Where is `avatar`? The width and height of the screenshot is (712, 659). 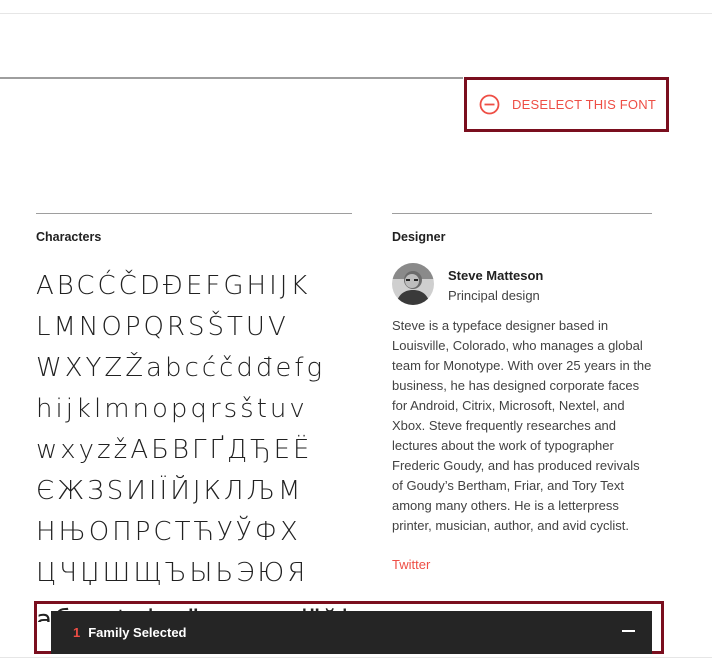
avatar is located at coordinates (413, 284).